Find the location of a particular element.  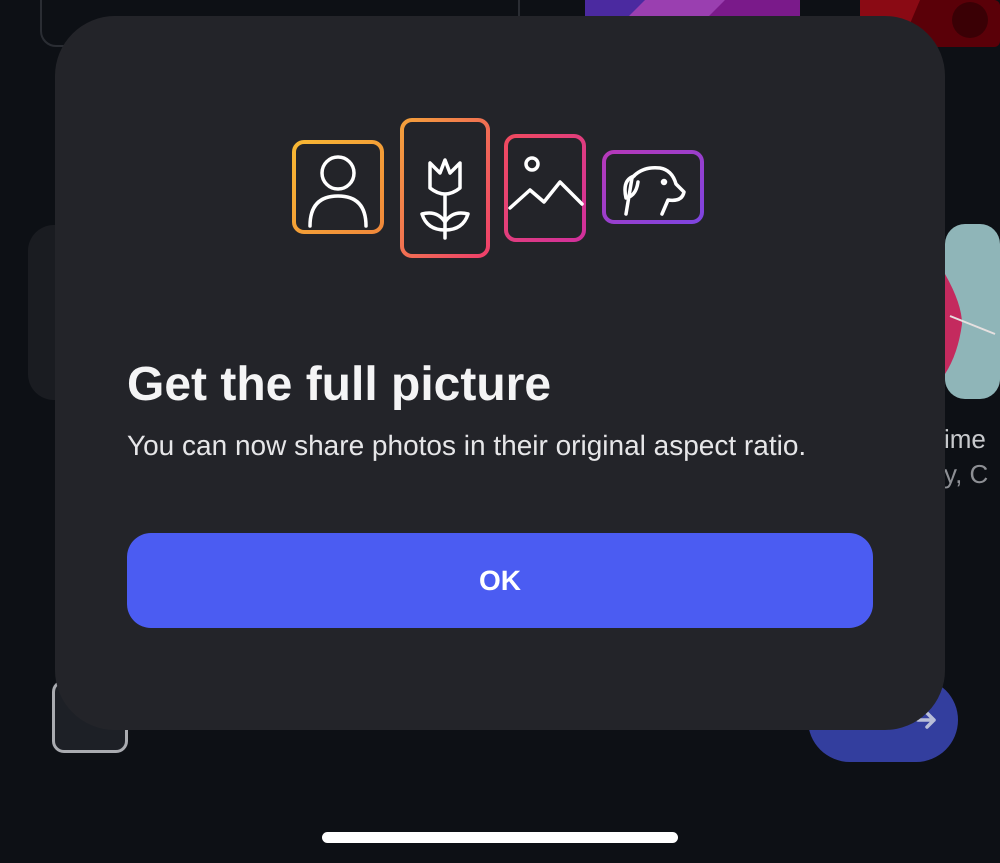

side-text: y, C is located at coordinates (966, 474).